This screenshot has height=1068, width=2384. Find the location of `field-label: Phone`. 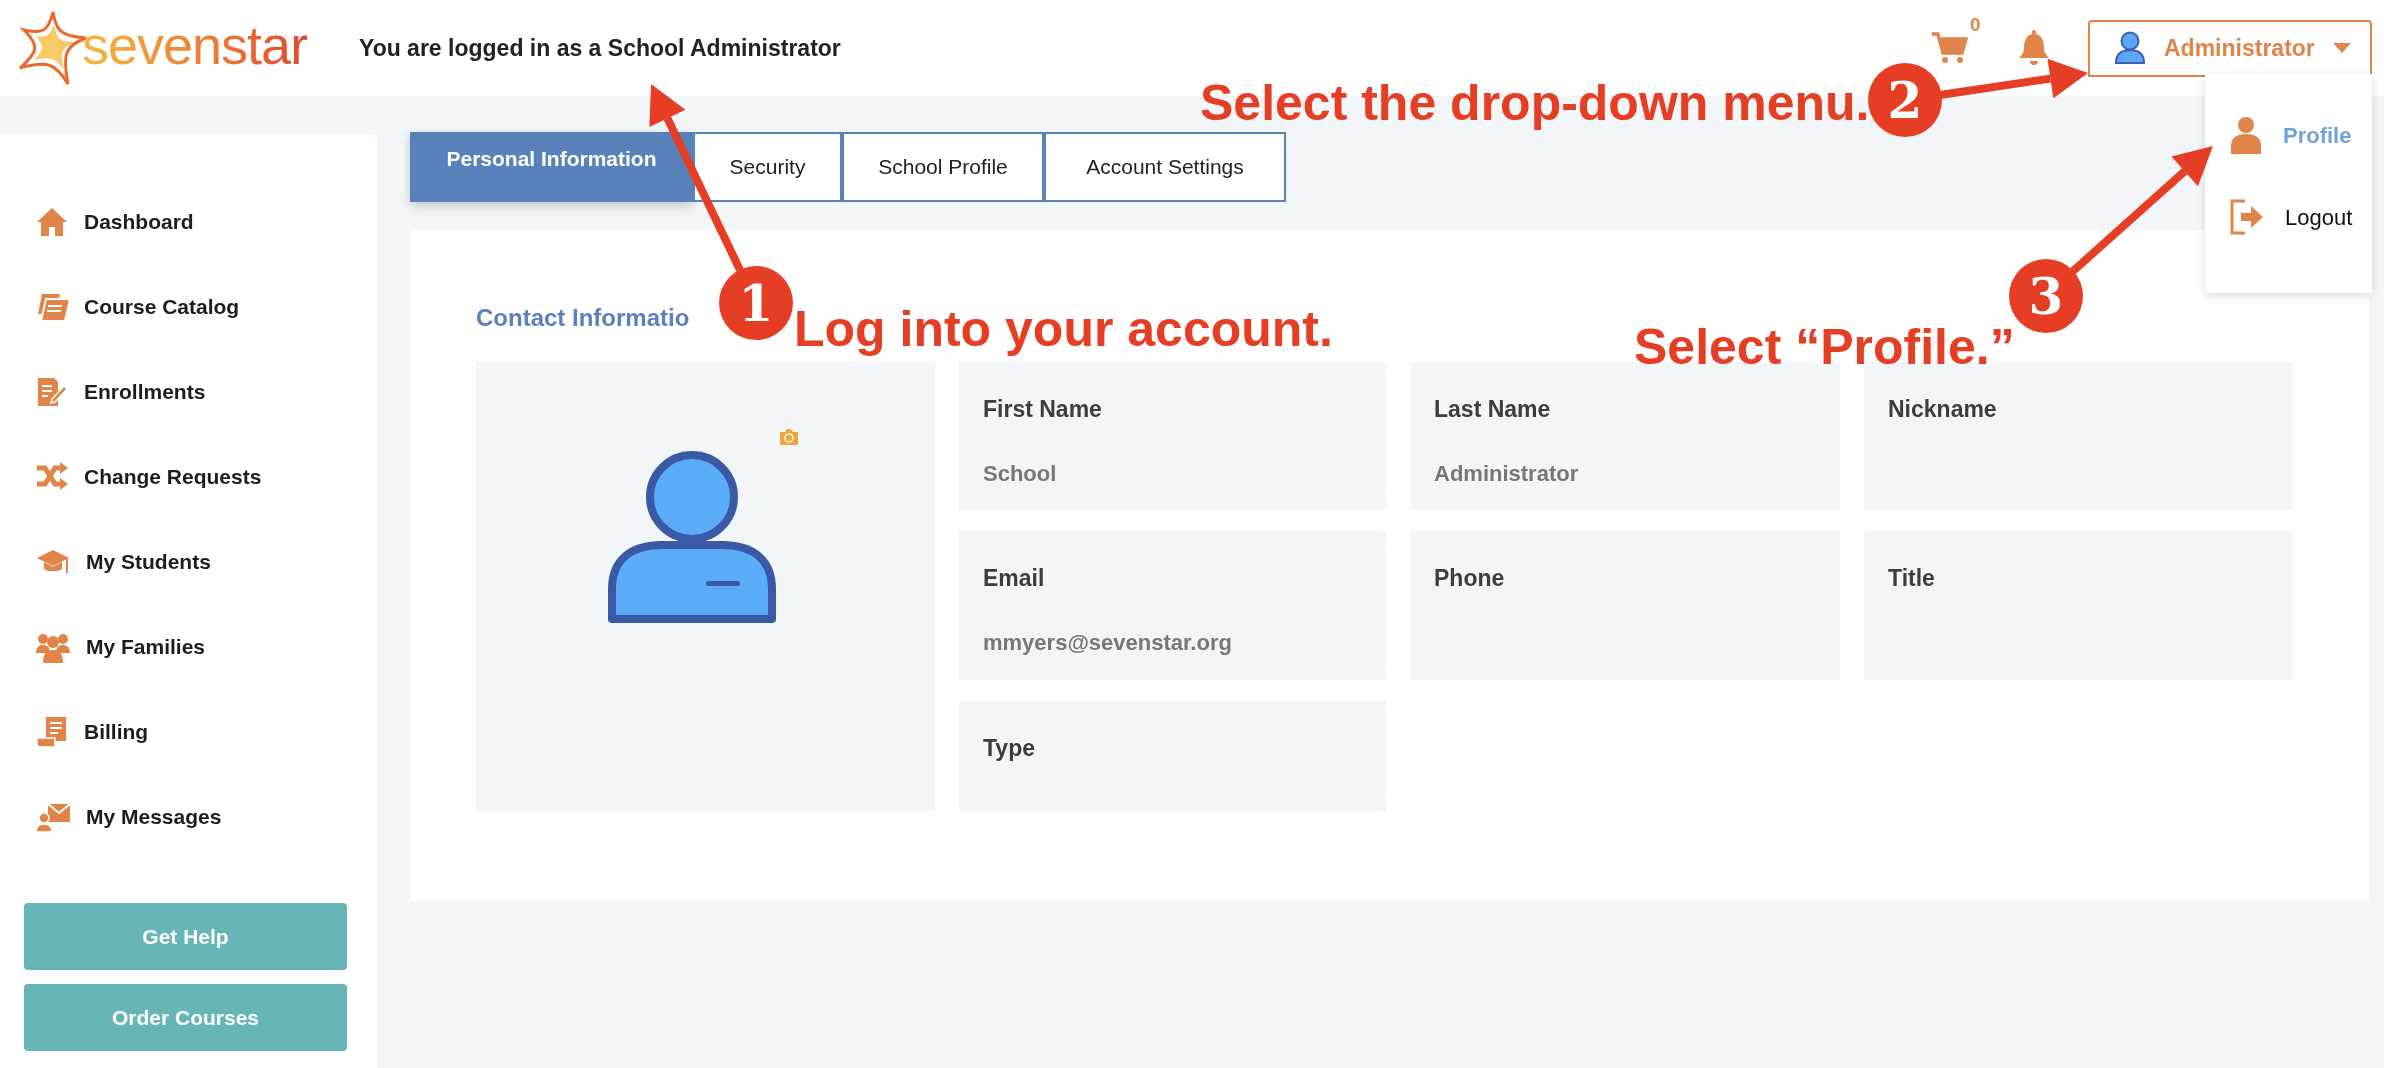

field-label: Phone is located at coordinates (1470, 578).